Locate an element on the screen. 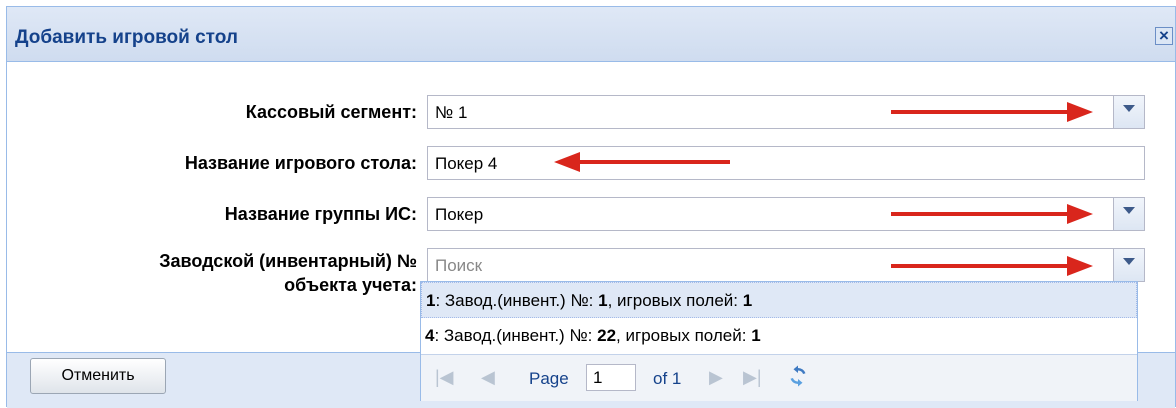  cancel-button: Отменить is located at coordinates (98, 376).